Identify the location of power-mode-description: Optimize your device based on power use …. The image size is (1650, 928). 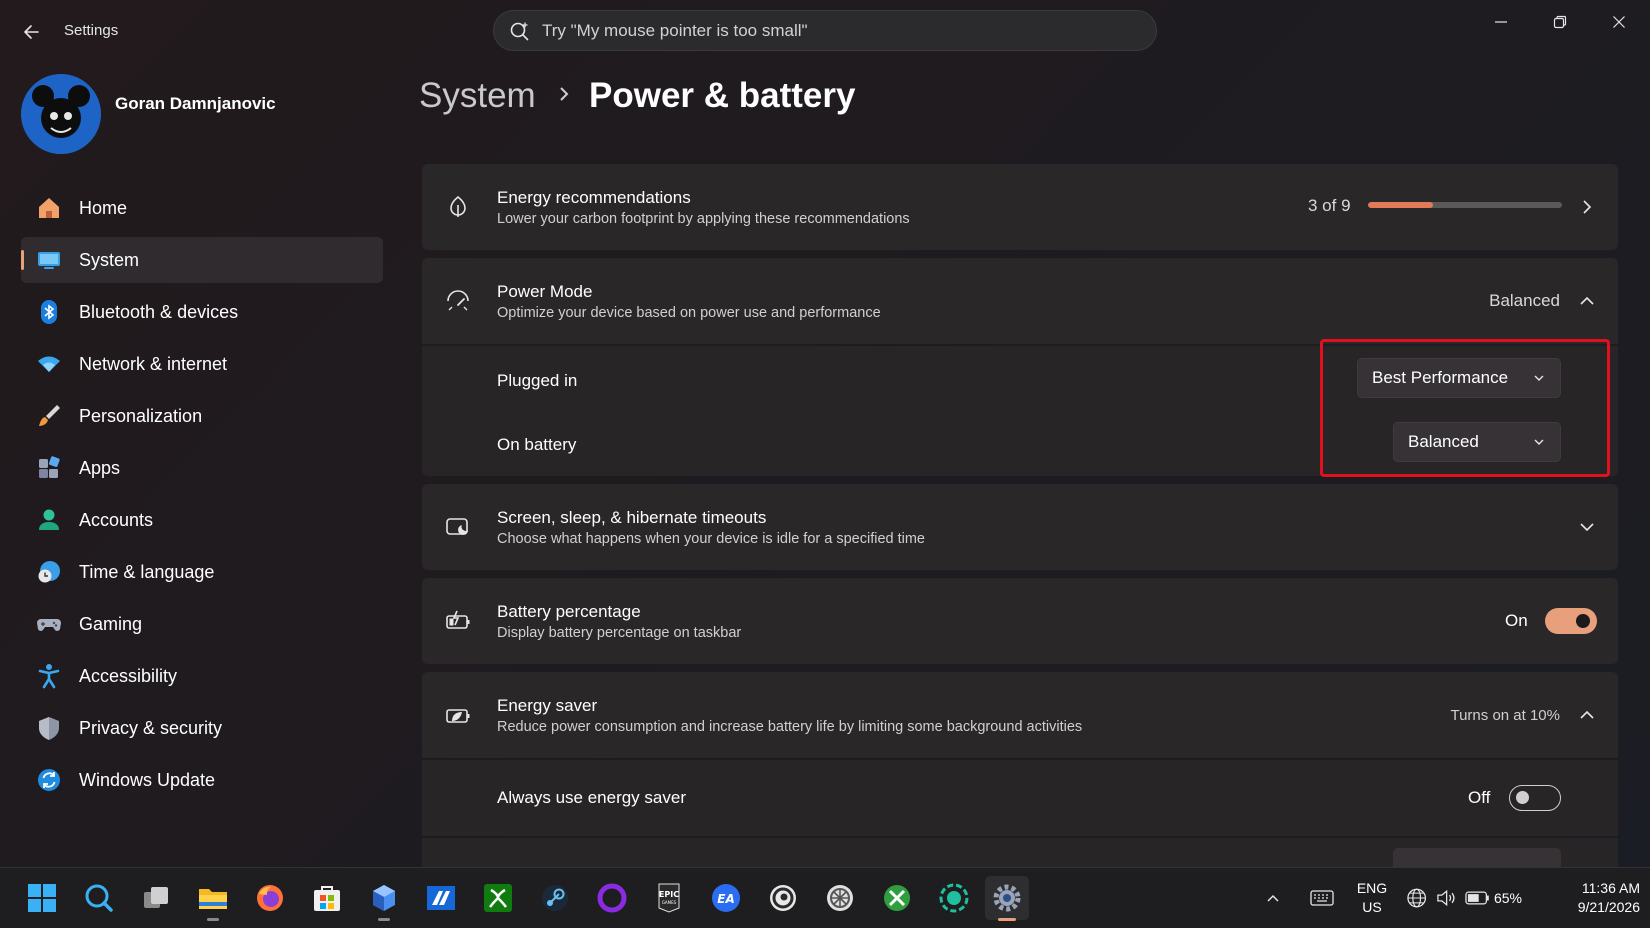
(689, 313).